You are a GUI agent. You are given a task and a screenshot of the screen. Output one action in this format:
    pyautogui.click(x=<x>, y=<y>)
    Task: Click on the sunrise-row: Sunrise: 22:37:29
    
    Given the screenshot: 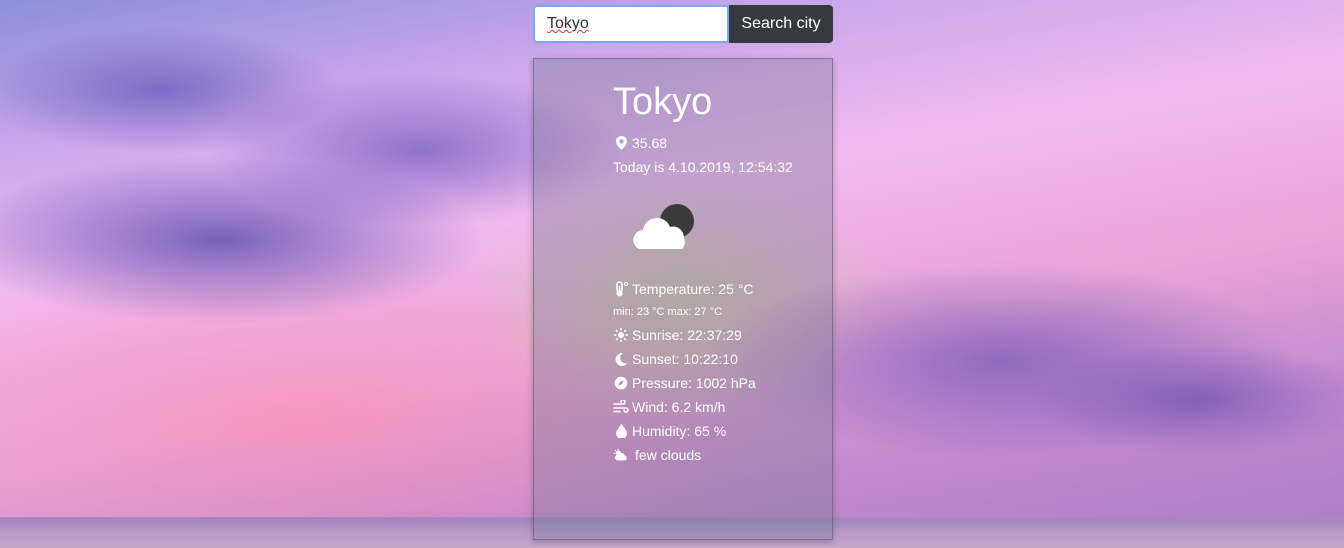 What is the action you would take?
    pyautogui.click(x=718, y=335)
    